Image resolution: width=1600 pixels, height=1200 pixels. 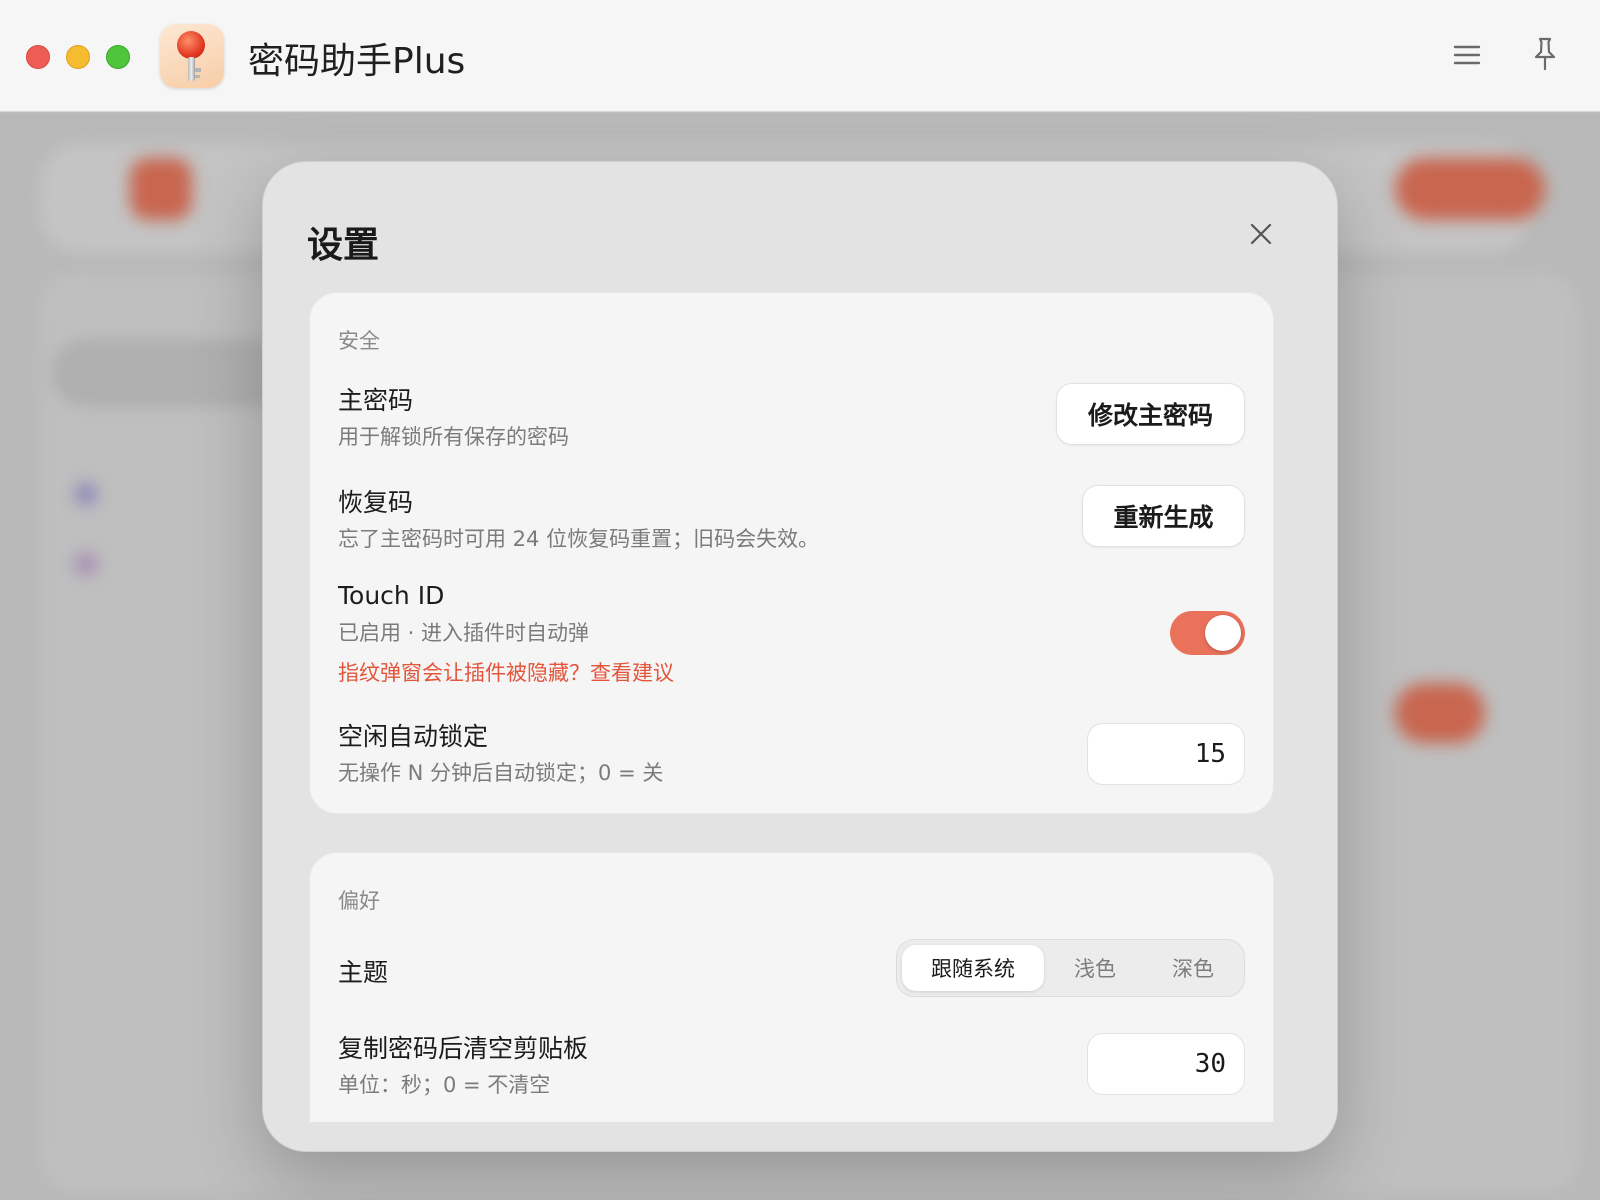 What do you see at coordinates (800, 56) in the screenshot?
I see `title-bar: 密码助手Plus` at bounding box center [800, 56].